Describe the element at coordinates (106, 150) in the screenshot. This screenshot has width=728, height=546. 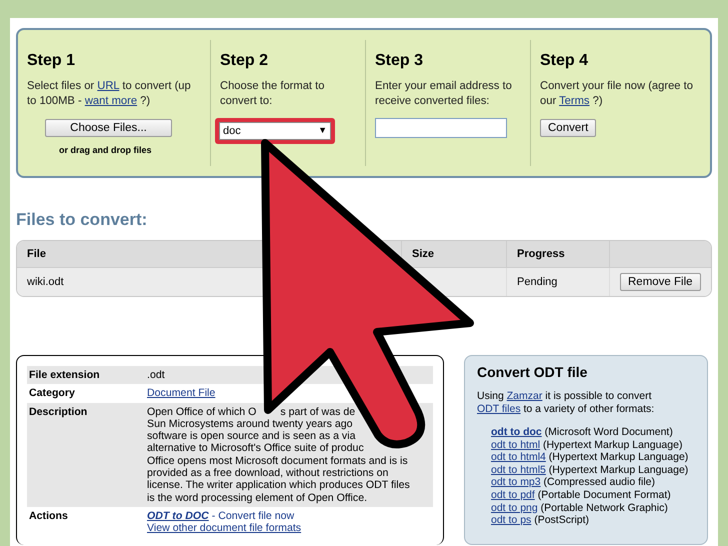
I see `drop-hint: or drag and drop files` at that location.